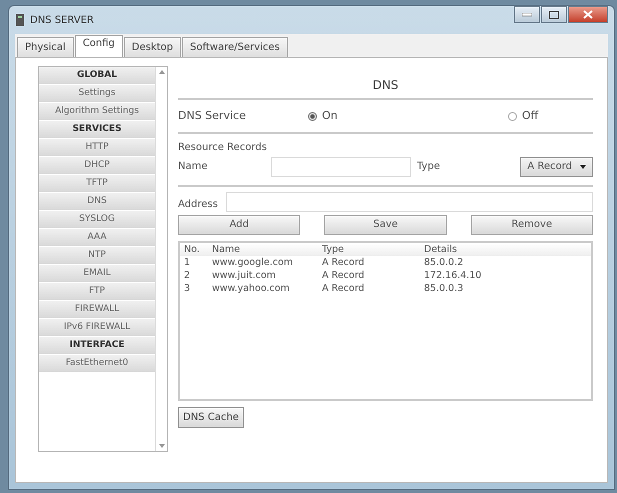 This screenshot has width=617, height=493. What do you see at coordinates (161, 259) in the screenshot?
I see `scrollbar` at bounding box center [161, 259].